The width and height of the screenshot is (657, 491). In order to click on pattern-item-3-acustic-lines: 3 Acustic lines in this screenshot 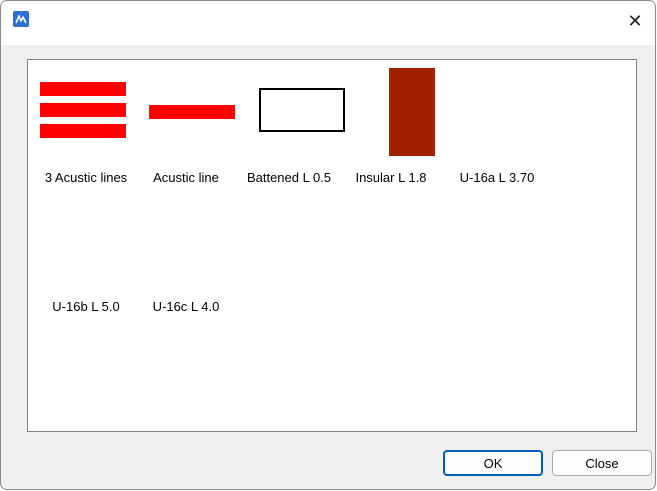, I will do `click(86, 128)`.